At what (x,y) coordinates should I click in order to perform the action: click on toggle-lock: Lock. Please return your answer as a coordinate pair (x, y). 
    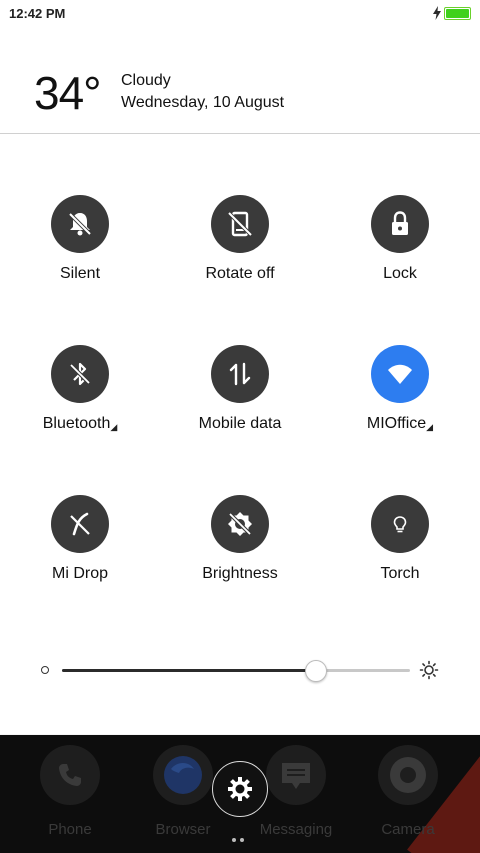
    Looking at the image, I should click on (400, 239).